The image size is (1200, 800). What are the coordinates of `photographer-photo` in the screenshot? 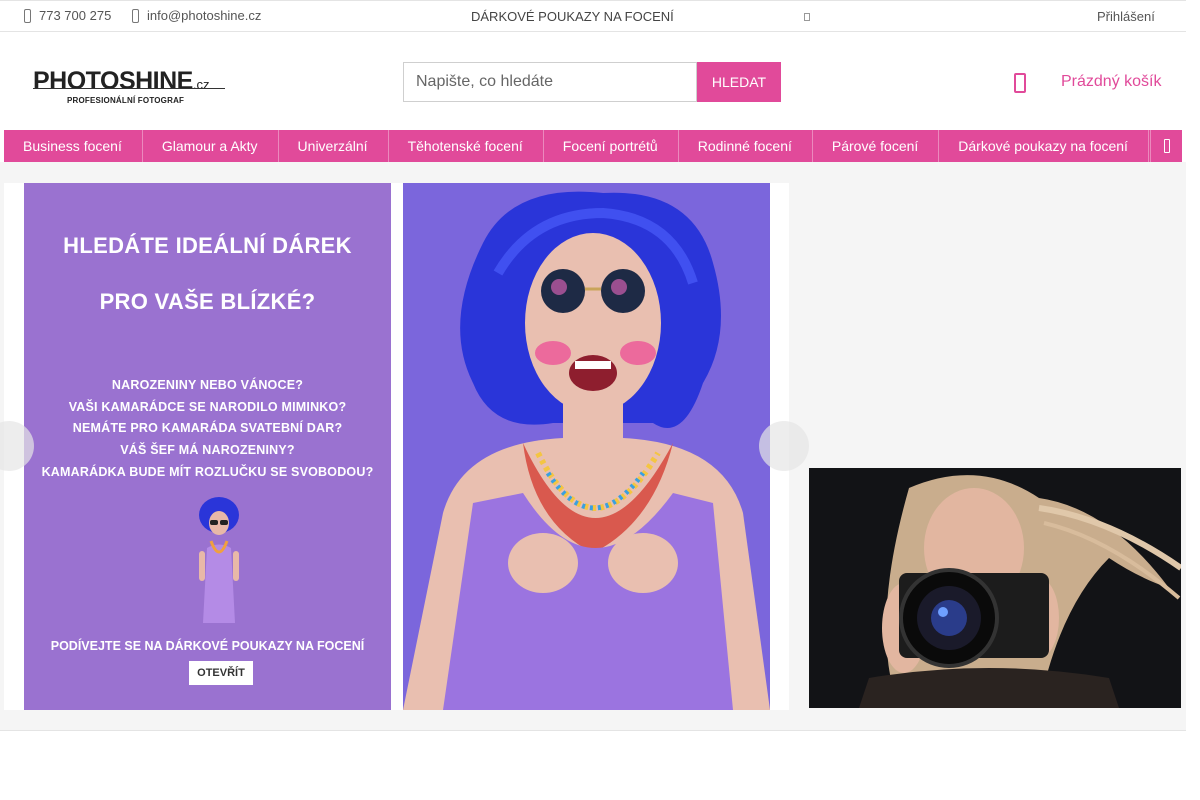 It's located at (995, 588).